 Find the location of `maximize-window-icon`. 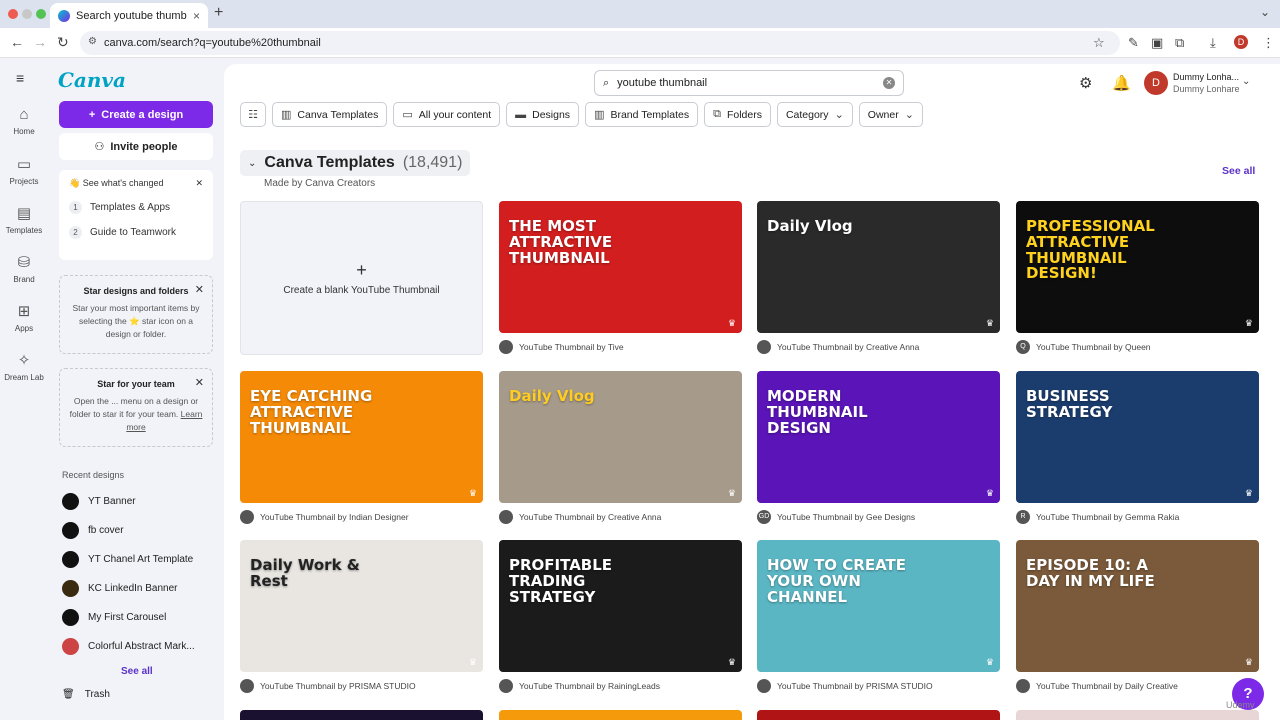

maximize-window-icon is located at coordinates (41, 14).